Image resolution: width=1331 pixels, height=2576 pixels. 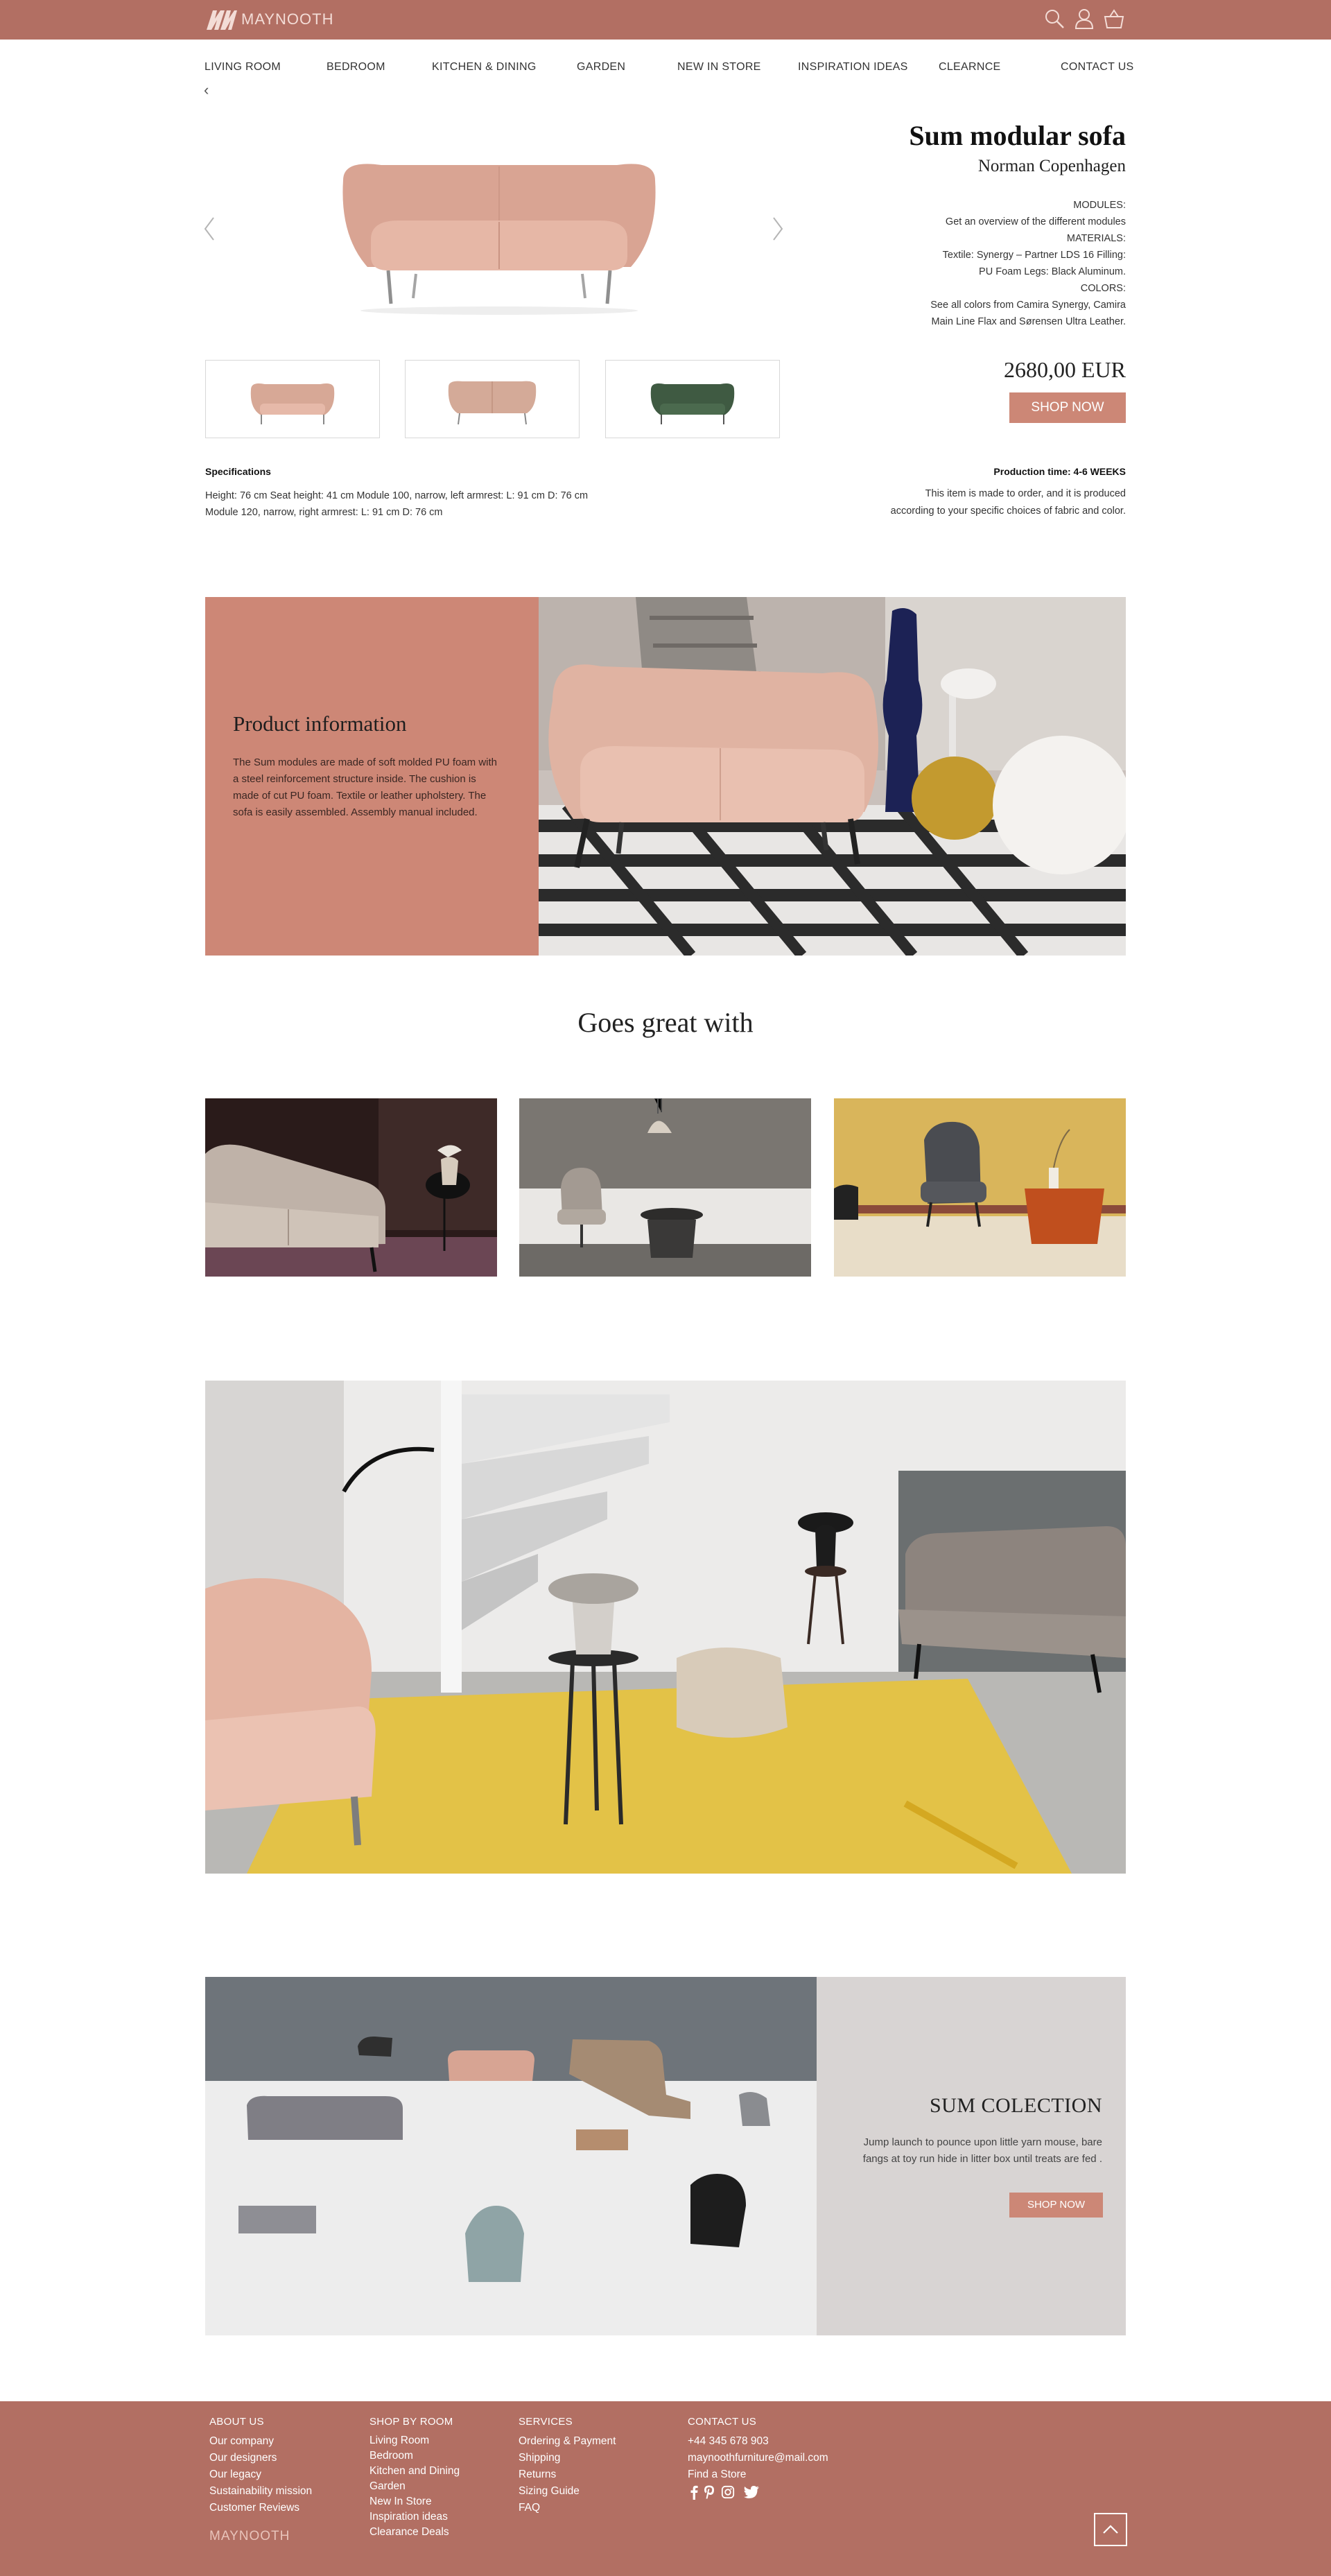 What do you see at coordinates (511, 2156) in the screenshot?
I see `sum-collection-image` at bounding box center [511, 2156].